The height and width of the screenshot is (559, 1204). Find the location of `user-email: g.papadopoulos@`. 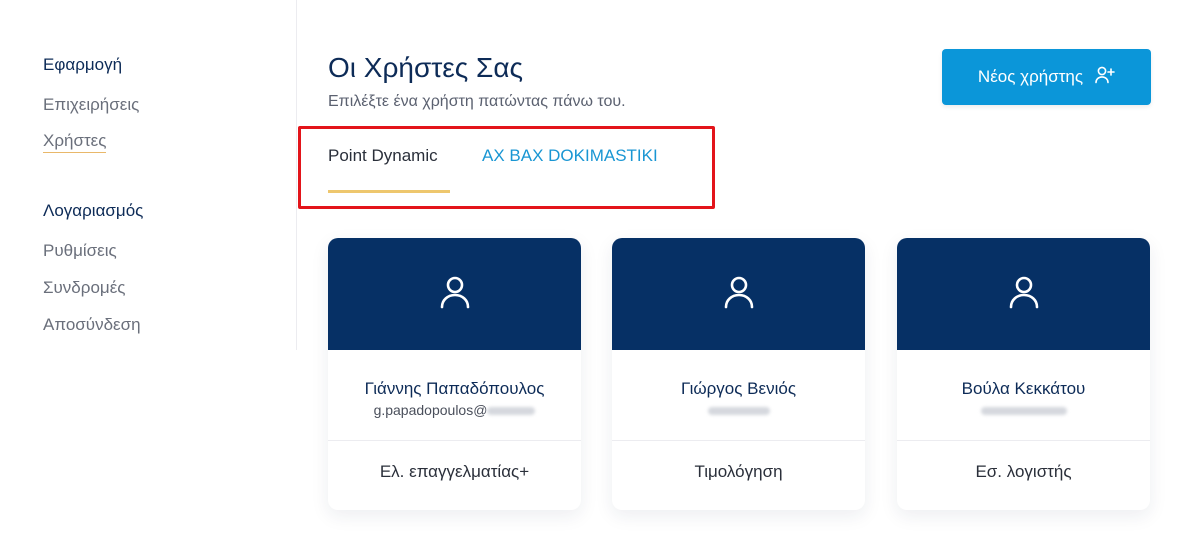

user-email: g.papadopoulos@ is located at coordinates (454, 410).